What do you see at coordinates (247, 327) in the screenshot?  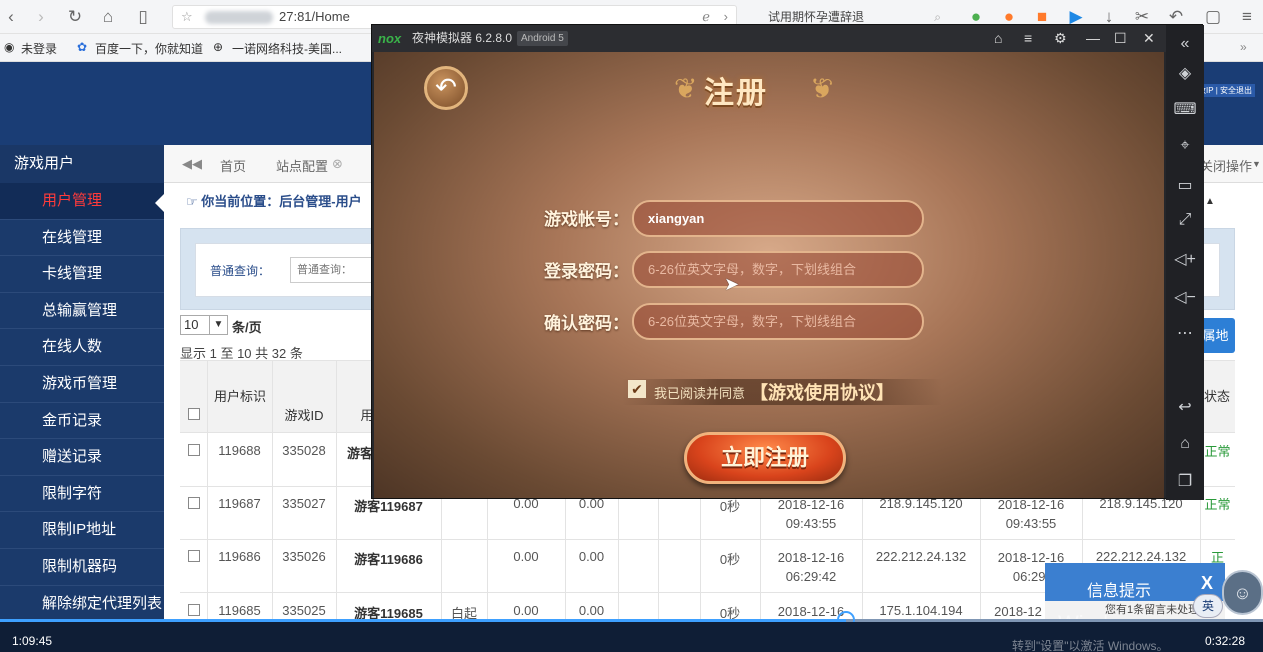 I see `page-size-suffix: 条/页` at bounding box center [247, 327].